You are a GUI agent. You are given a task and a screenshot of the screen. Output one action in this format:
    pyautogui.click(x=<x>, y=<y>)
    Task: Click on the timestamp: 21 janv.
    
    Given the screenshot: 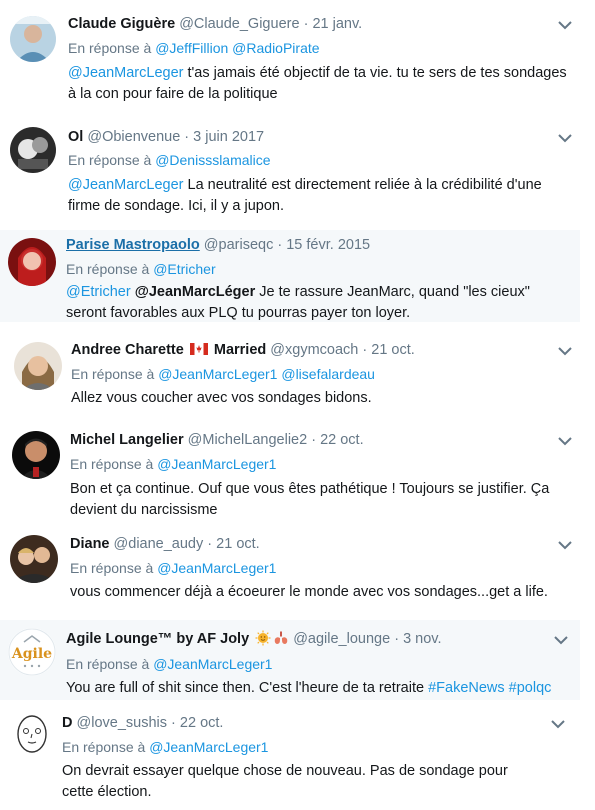 What is the action you would take?
    pyautogui.click(x=337, y=24)
    